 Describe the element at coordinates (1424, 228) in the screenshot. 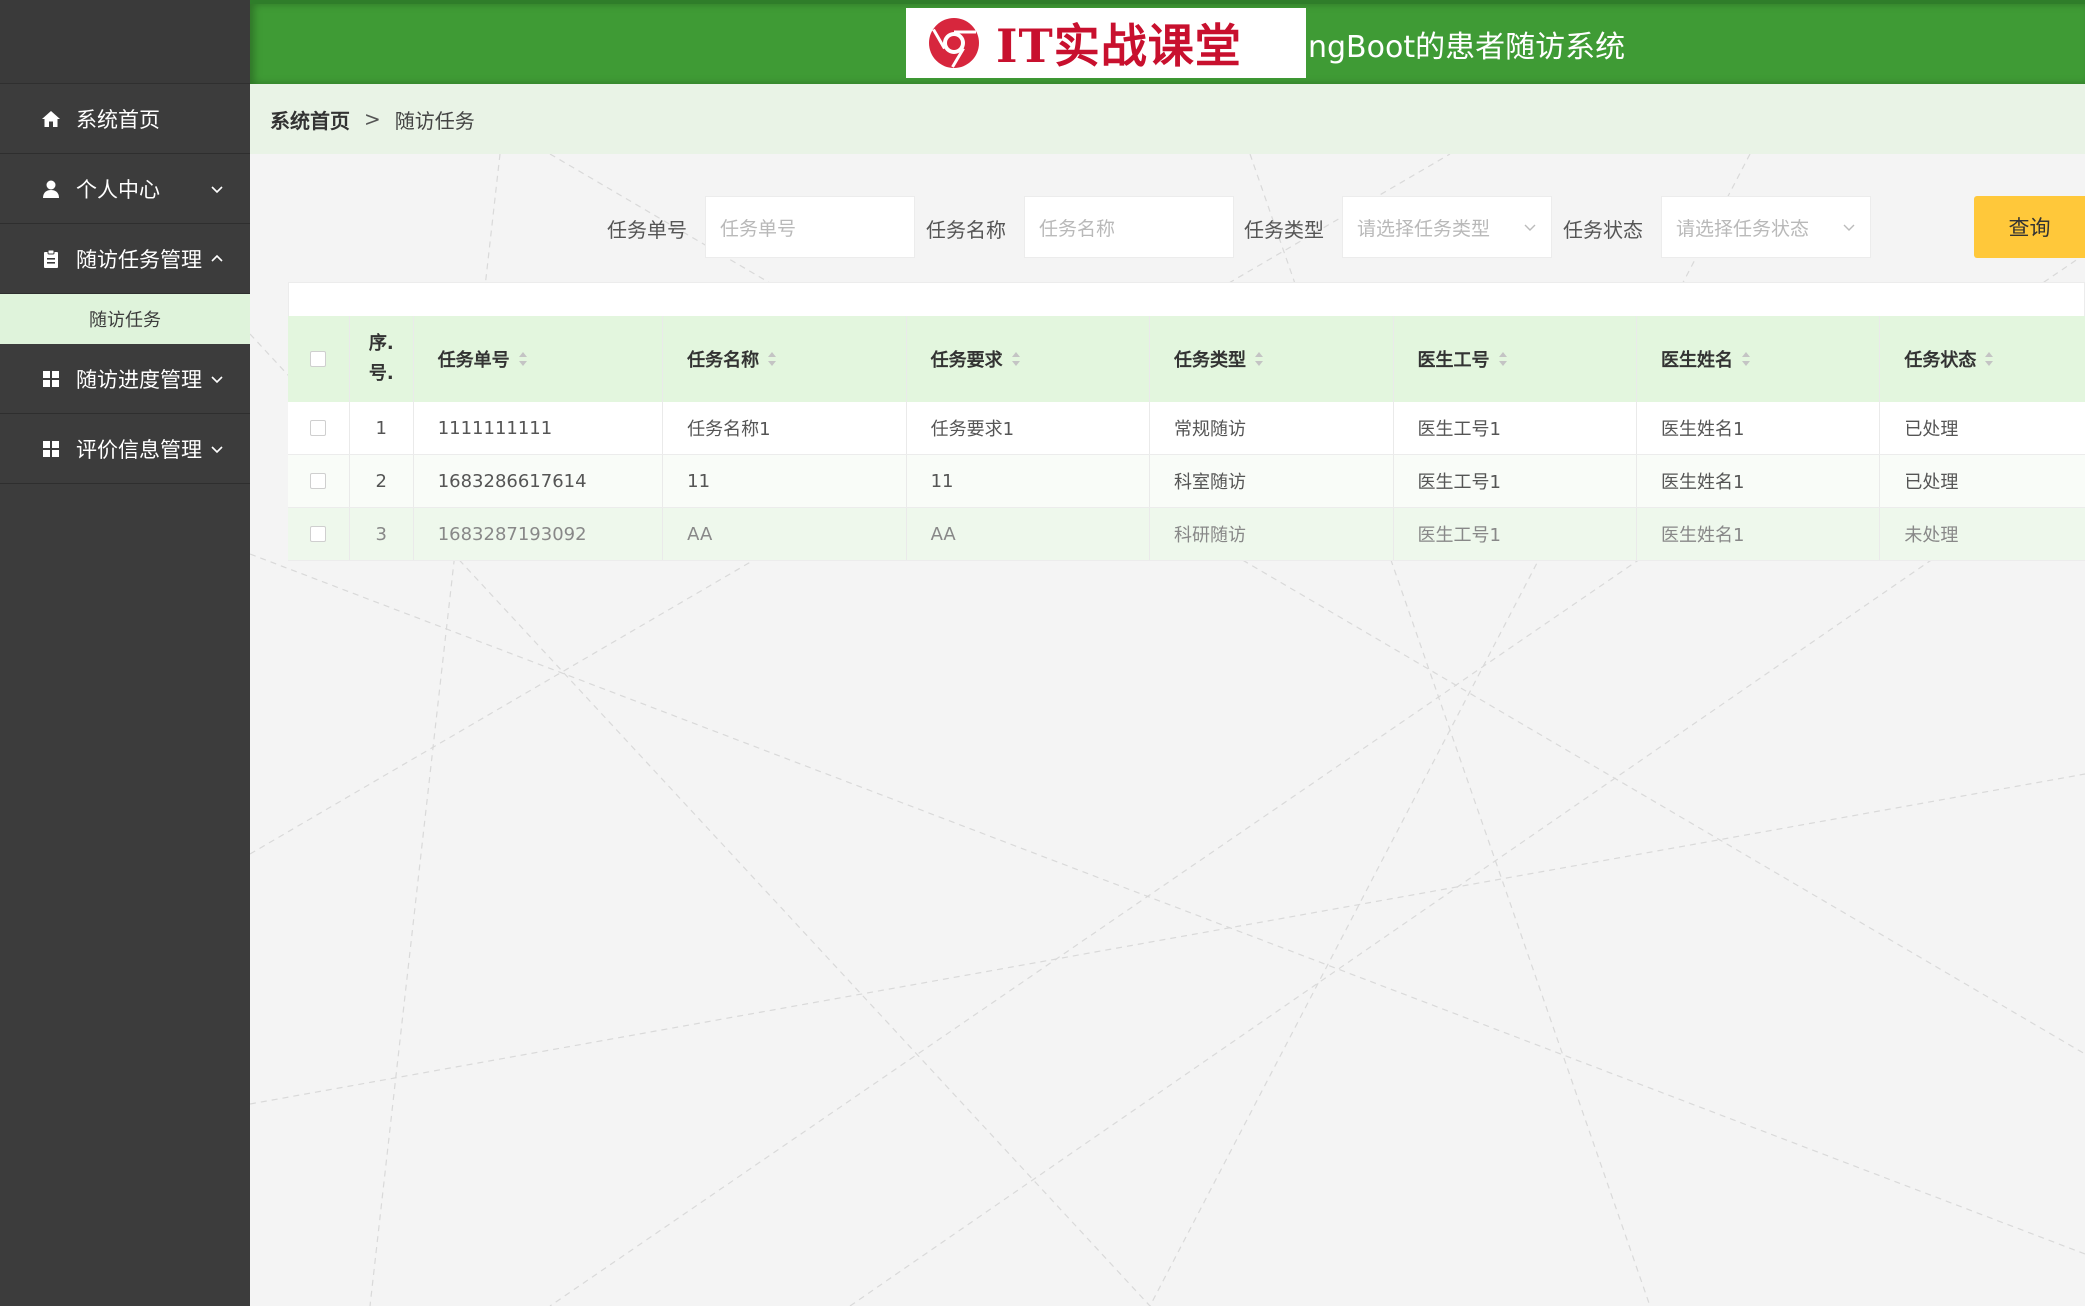

I see `task-type-placeholder: 请选择任务类型` at that location.